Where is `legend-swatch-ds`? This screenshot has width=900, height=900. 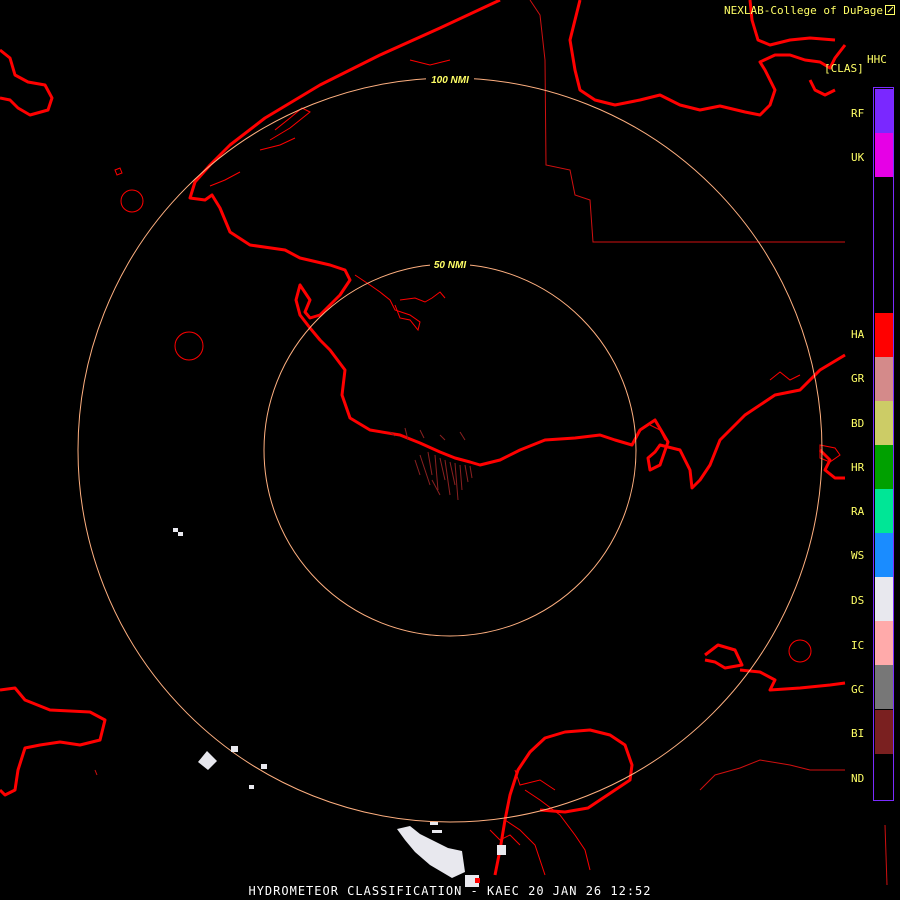
legend-swatch-ds is located at coordinates (884, 599).